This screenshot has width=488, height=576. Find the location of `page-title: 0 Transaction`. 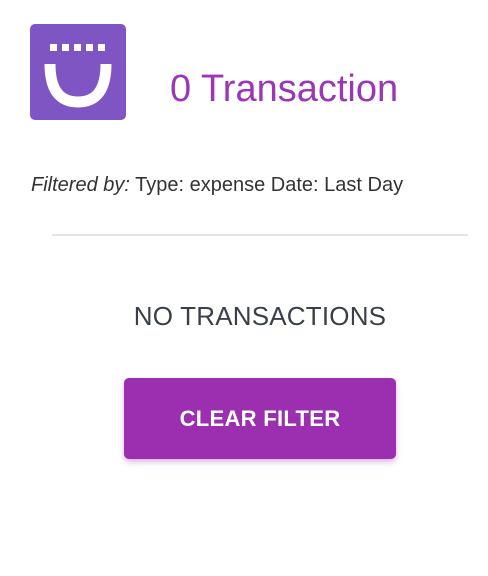

page-title: 0 Transaction is located at coordinates (284, 89).